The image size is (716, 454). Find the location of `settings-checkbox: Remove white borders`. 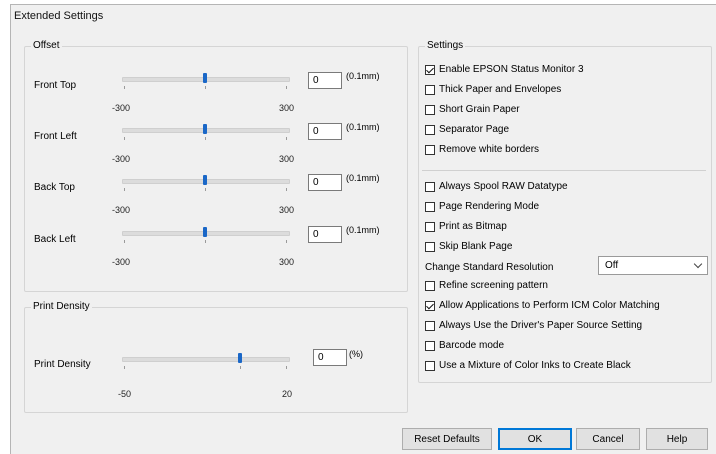

settings-checkbox: Remove white borders is located at coordinates (482, 149).